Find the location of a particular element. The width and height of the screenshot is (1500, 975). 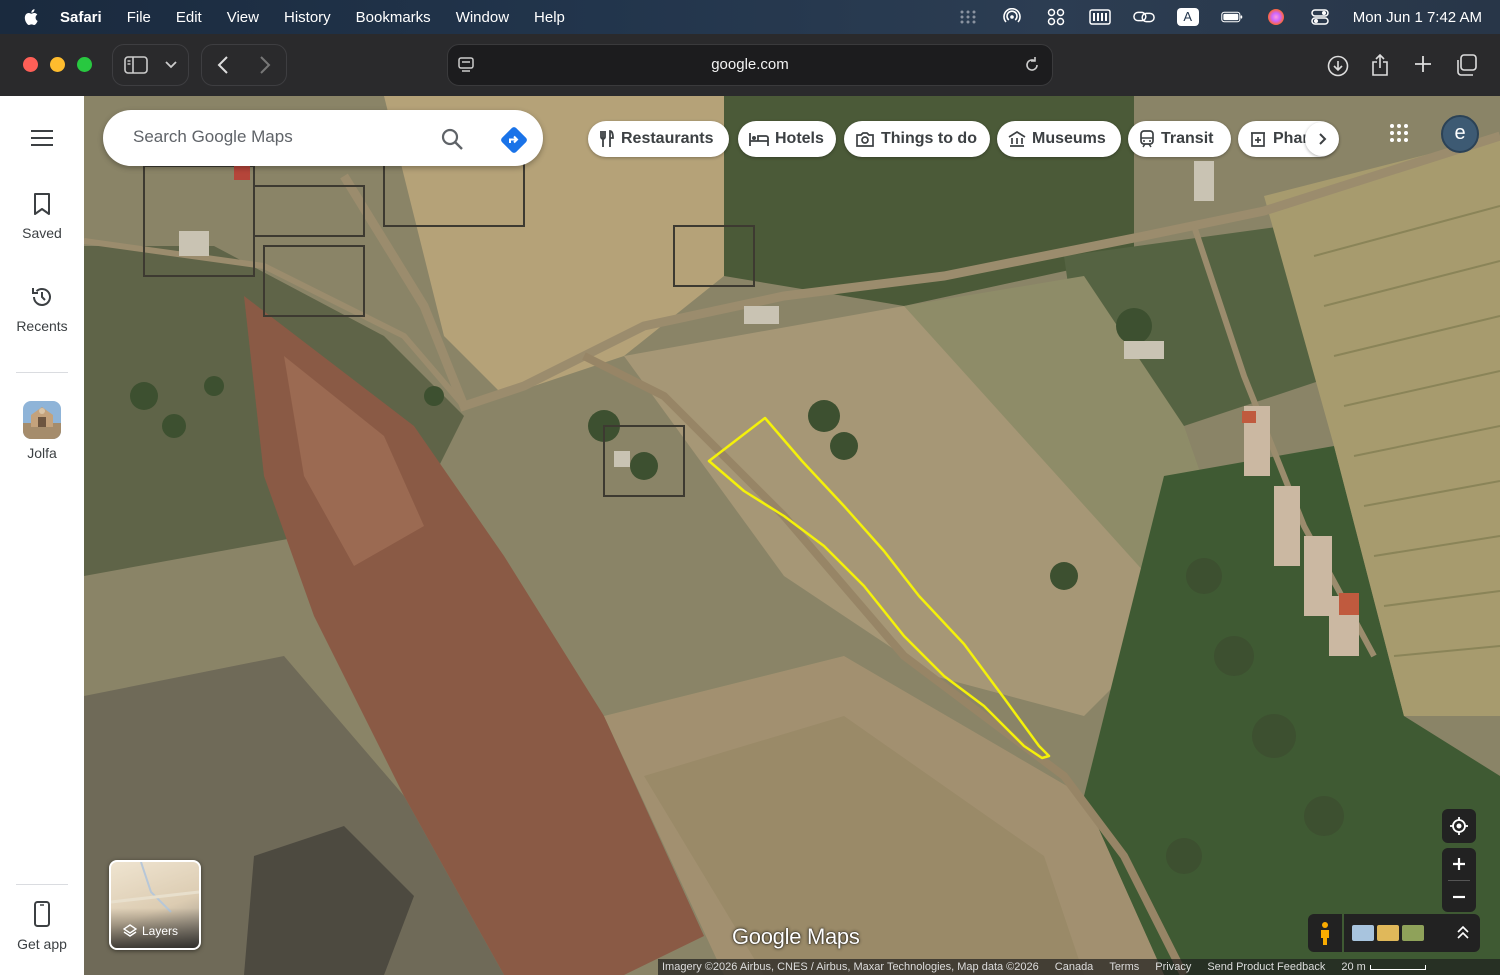

my-location-button is located at coordinates (1459, 826).